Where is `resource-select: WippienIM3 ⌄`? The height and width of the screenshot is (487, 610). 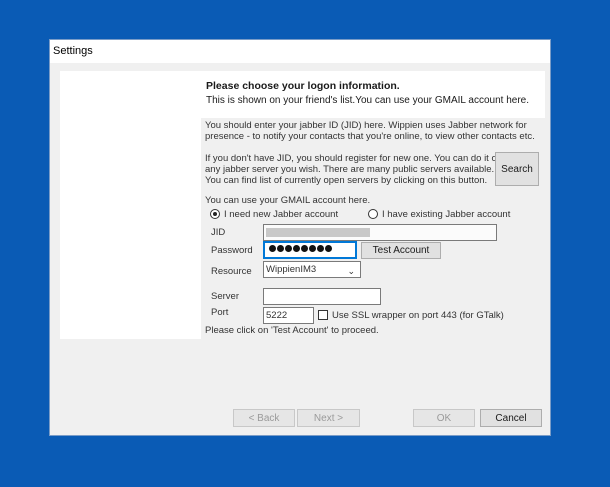 resource-select: WippienIM3 ⌄ is located at coordinates (312, 269).